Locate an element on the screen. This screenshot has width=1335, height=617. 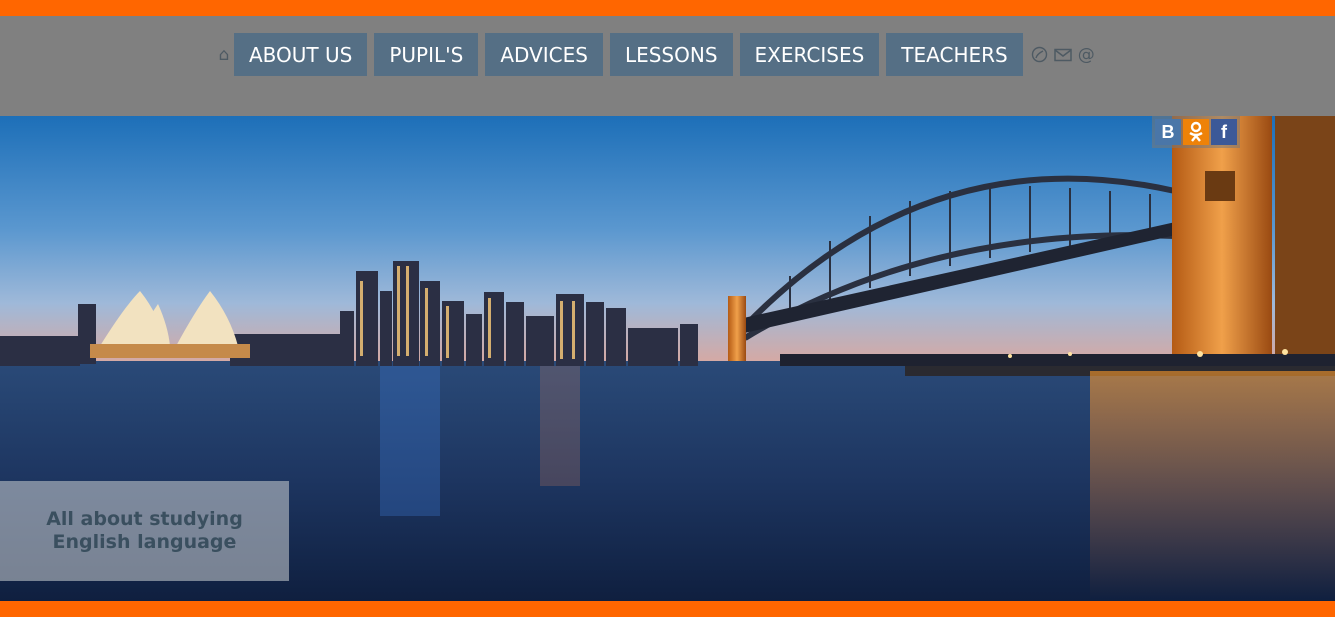
nav-item-advices: ADVICES is located at coordinates (544, 54).